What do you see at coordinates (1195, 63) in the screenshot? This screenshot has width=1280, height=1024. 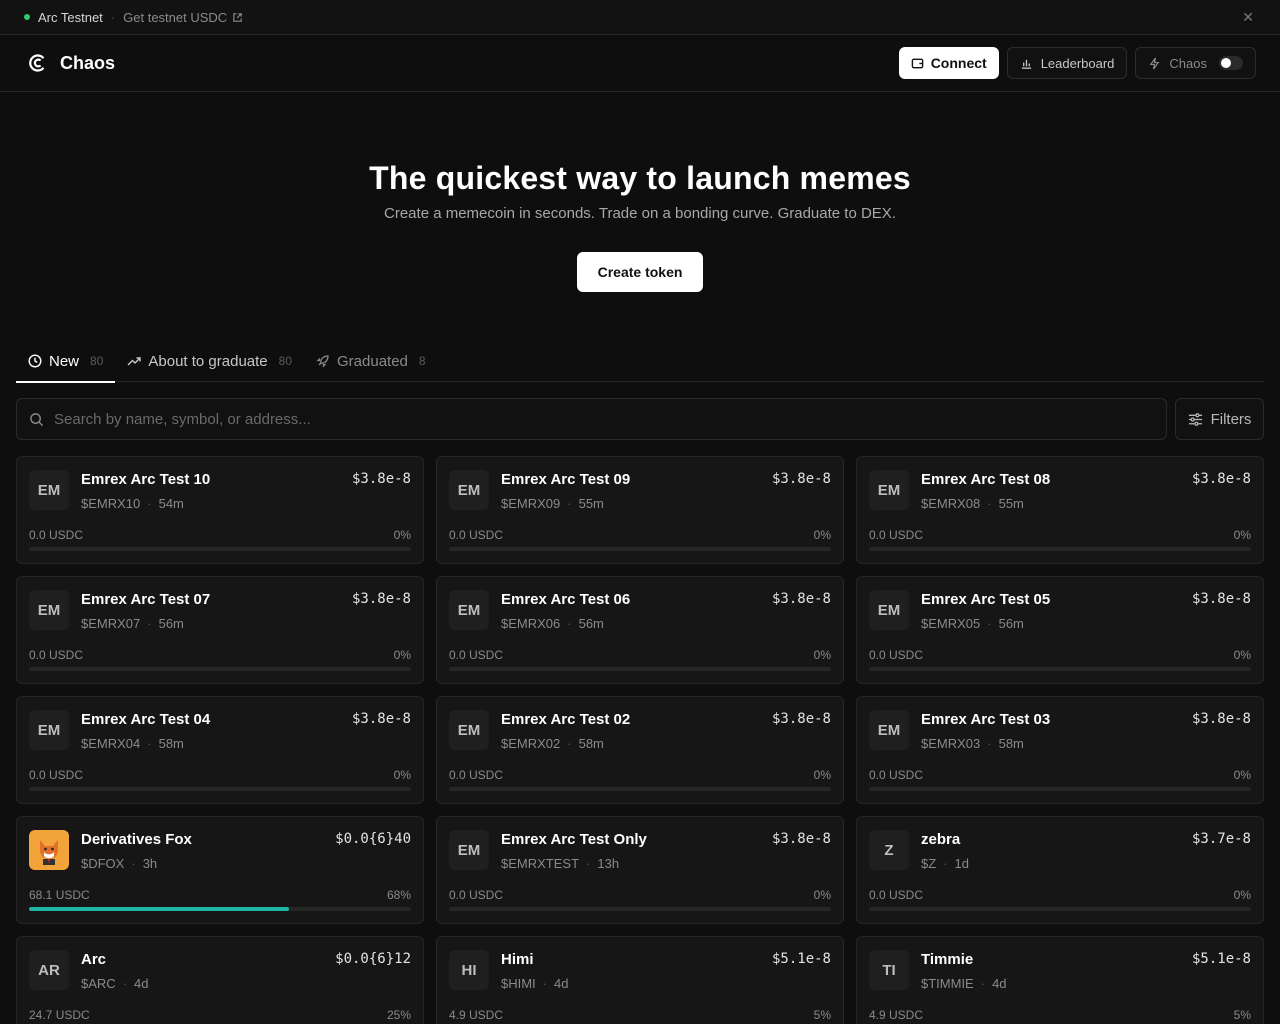 I see `chaos-mode-toggle: Chaos` at bounding box center [1195, 63].